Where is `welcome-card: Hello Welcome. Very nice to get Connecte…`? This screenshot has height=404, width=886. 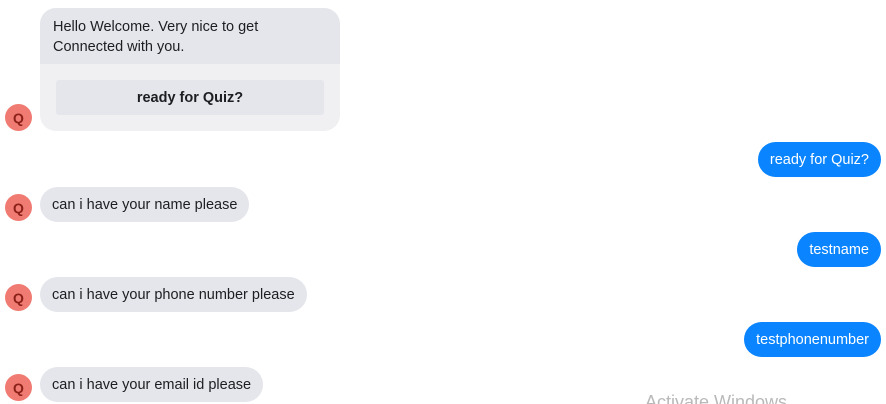
welcome-card: Hello Welcome. Very nice to get Connecte… is located at coordinates (190, 69).